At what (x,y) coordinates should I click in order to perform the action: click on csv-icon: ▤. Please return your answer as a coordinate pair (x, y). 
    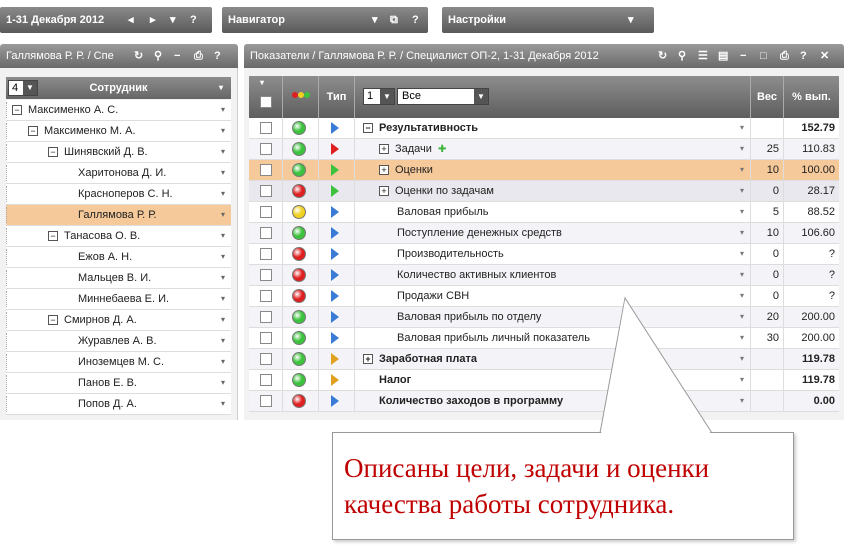
    Looking at the image, I should click on (723, 56).